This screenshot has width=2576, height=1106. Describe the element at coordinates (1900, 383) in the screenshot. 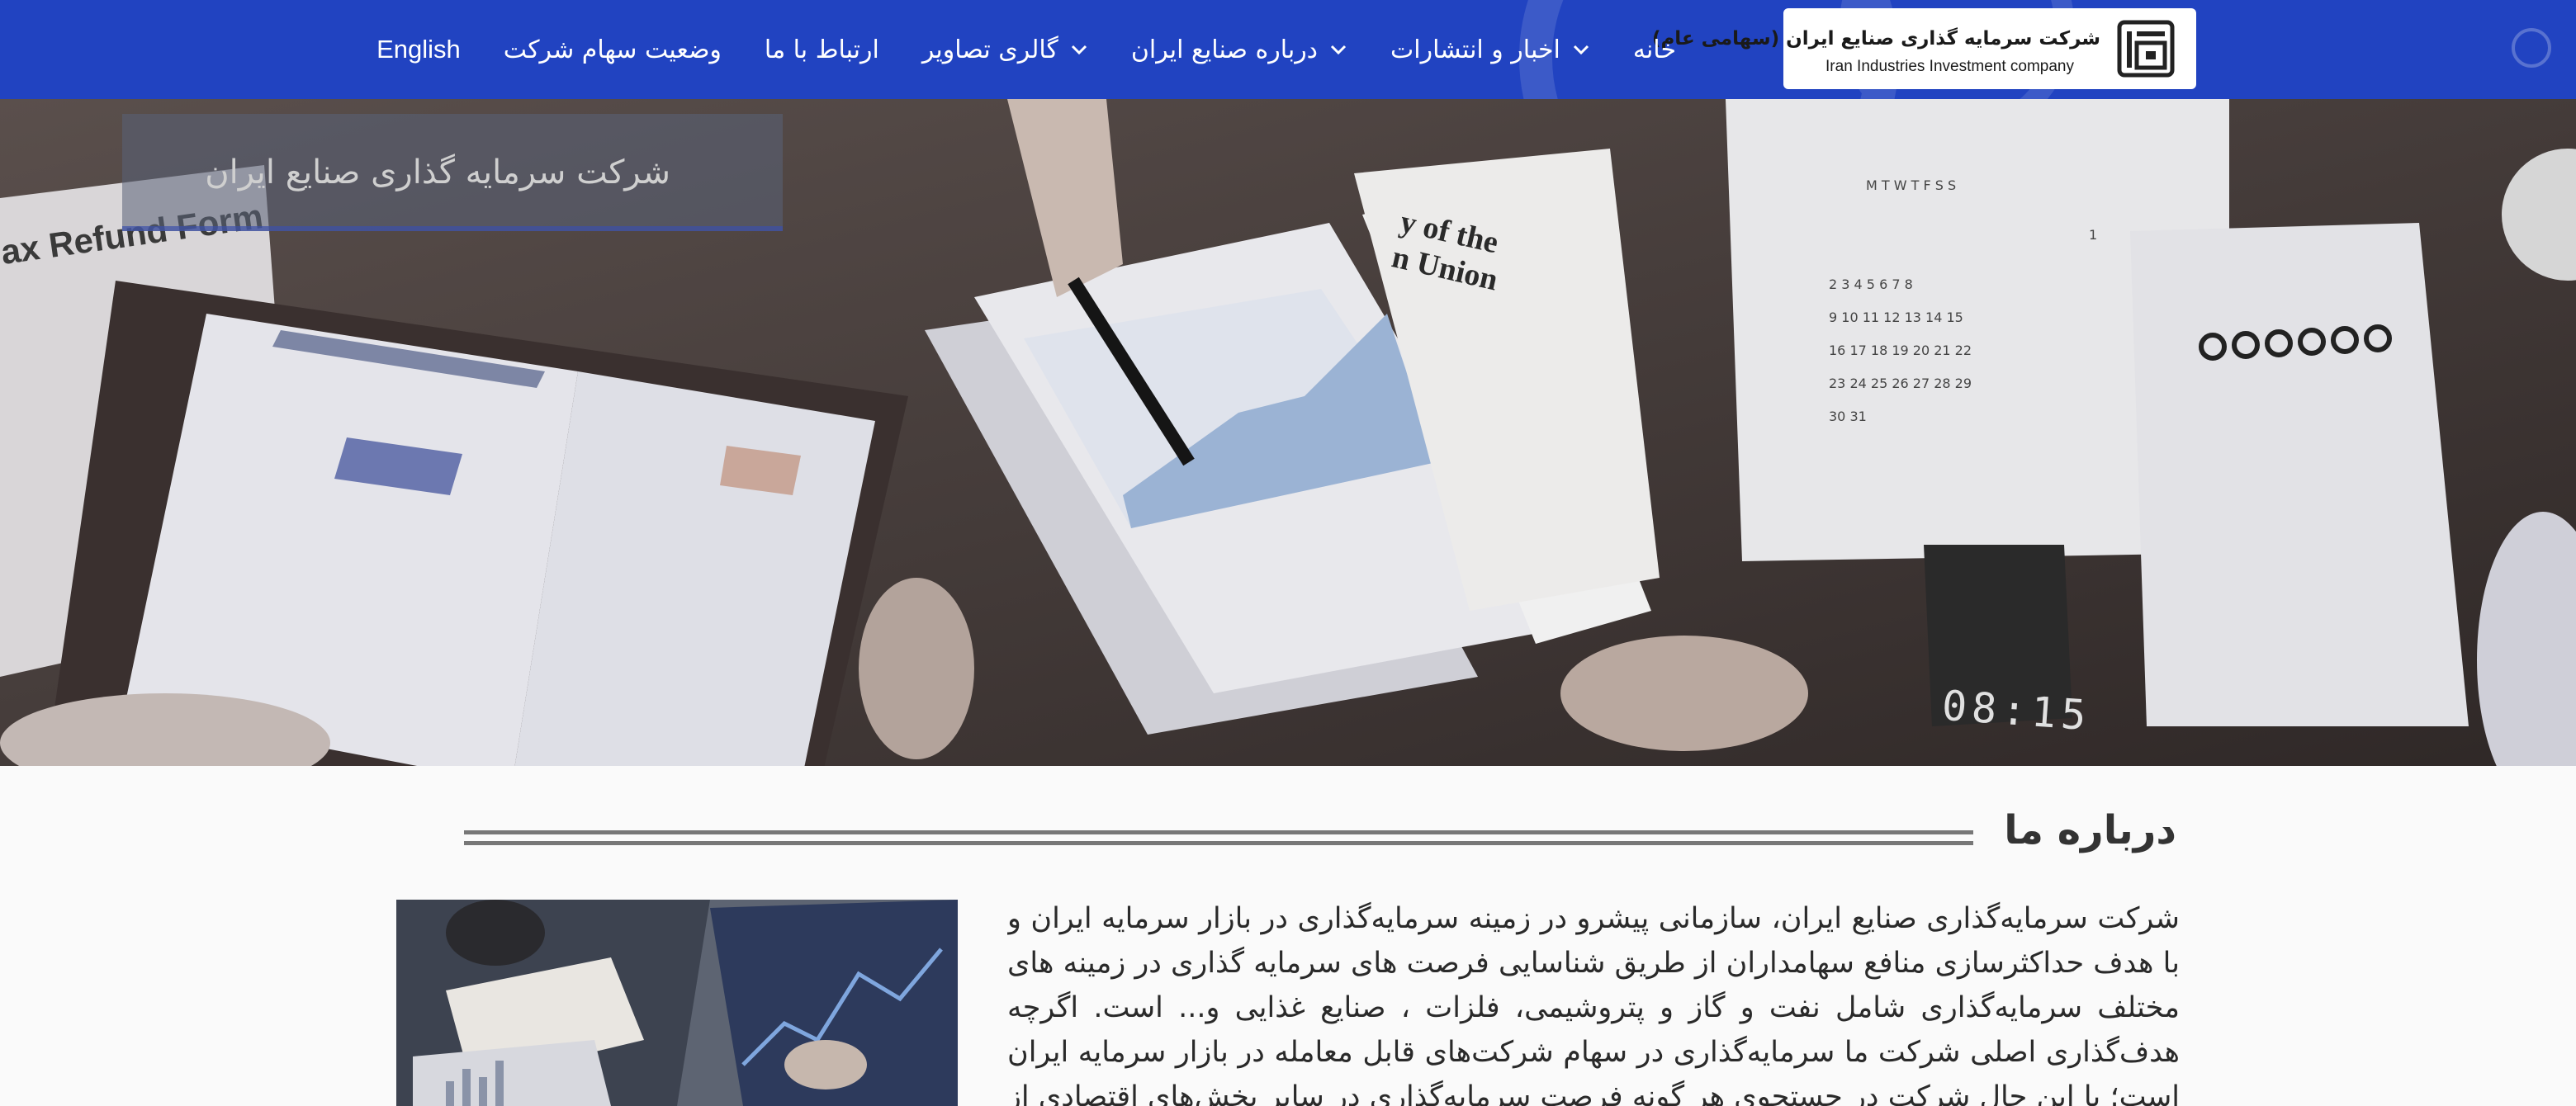

I see `svg-text: 23 24 25 26 27 28 29` at that location.